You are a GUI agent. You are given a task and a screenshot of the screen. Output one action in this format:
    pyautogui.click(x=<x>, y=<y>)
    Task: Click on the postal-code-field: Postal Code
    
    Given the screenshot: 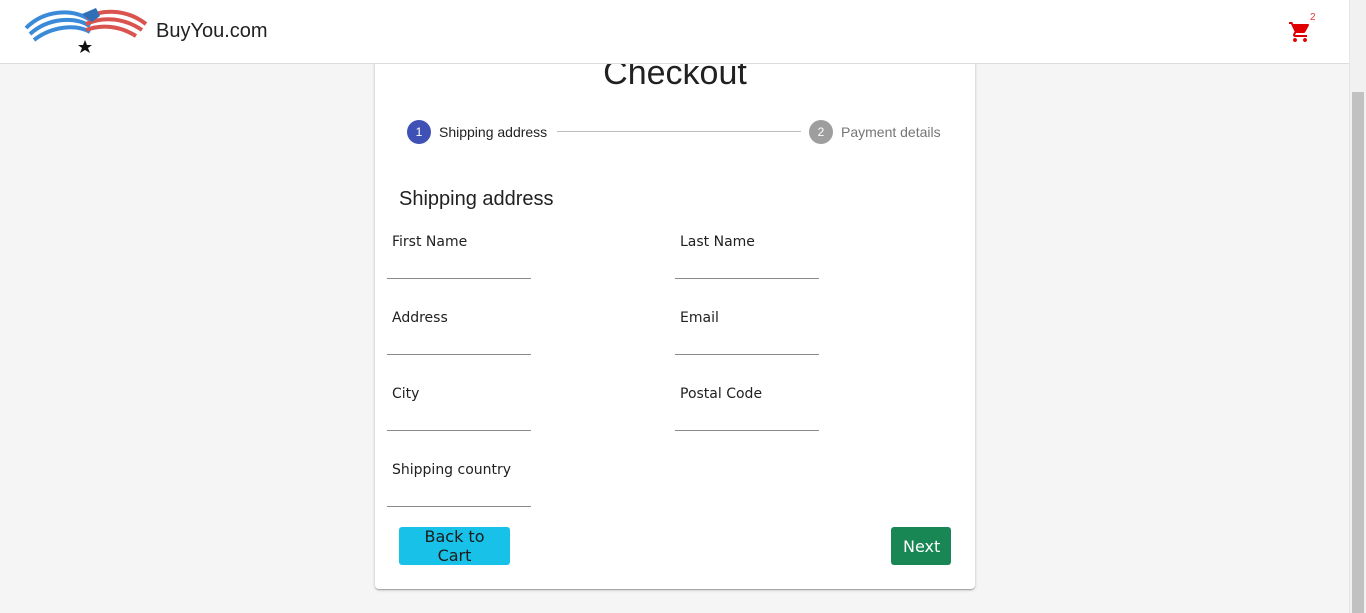 What is the action you would take?
    pyautogui.click(x=747, y=408)
    